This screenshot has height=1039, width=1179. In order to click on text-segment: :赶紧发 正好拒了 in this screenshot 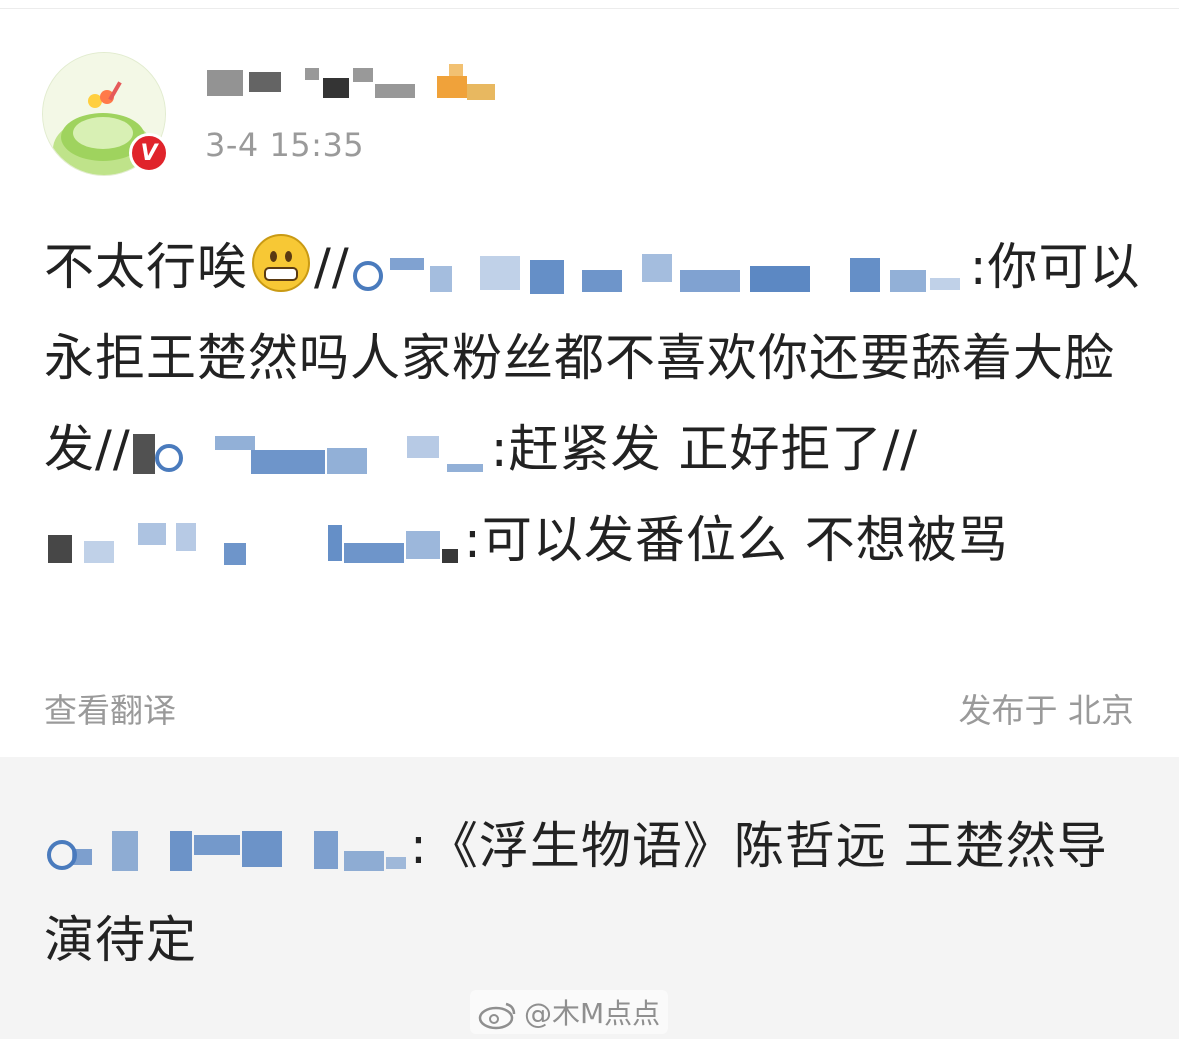, I will do `click(686, 449)`.